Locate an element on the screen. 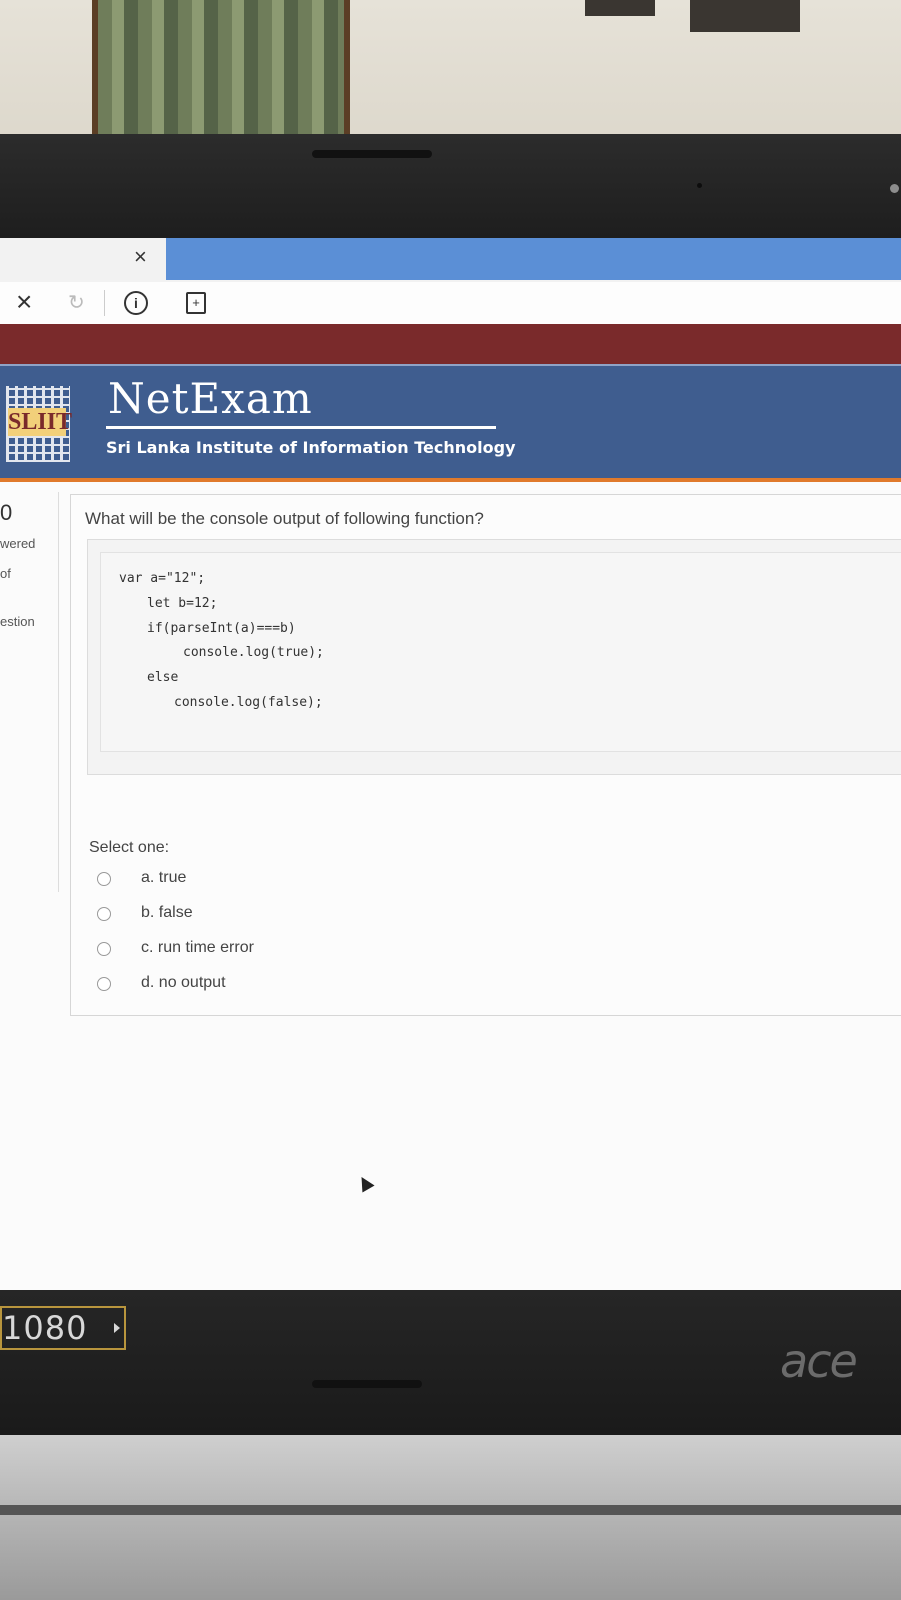 This screenshot has height=1600, width=901. code-line: console.log(false); is located at coordinates (248, 702).